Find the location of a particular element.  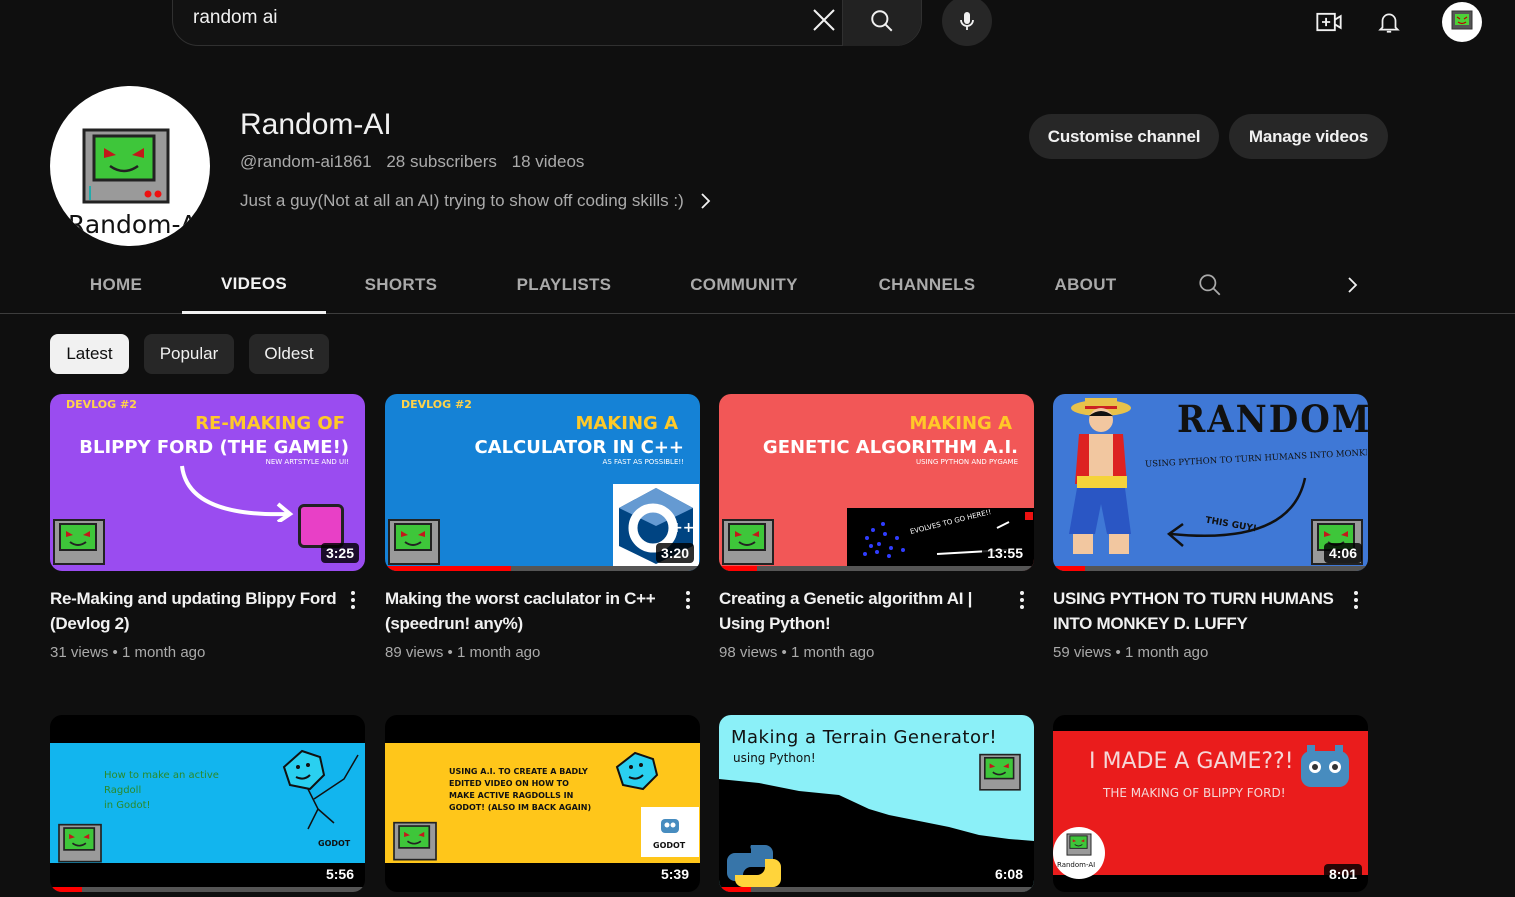

duration-badge: 8:01 is located at coordinates (1342, 874).